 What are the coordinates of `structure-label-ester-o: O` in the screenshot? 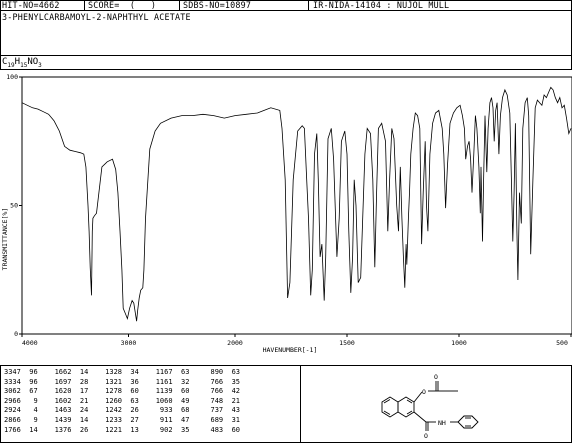 It's located at (424, 392).